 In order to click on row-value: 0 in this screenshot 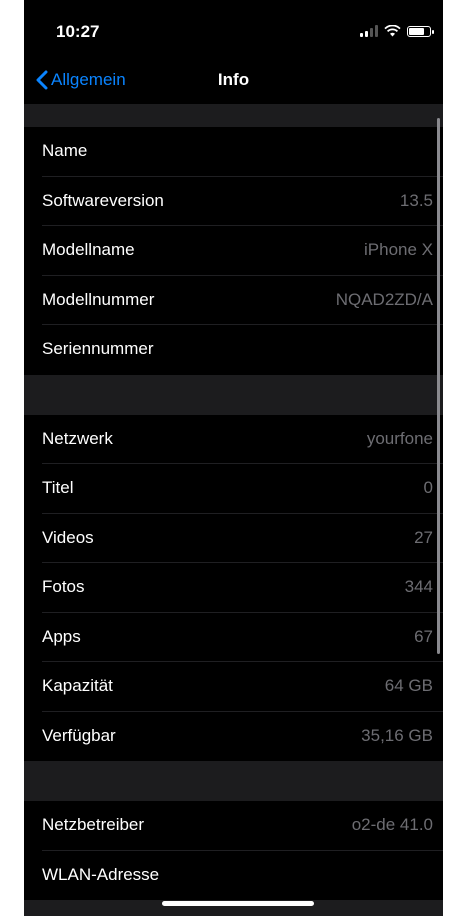, I will do `click(428, 487)`.